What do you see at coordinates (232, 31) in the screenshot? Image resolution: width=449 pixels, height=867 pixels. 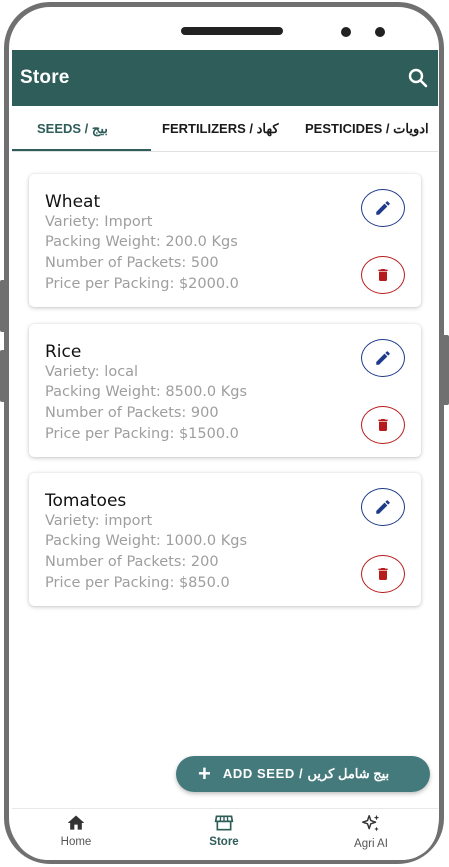 I see `speaker-grille` at bounding box center [232, 31].